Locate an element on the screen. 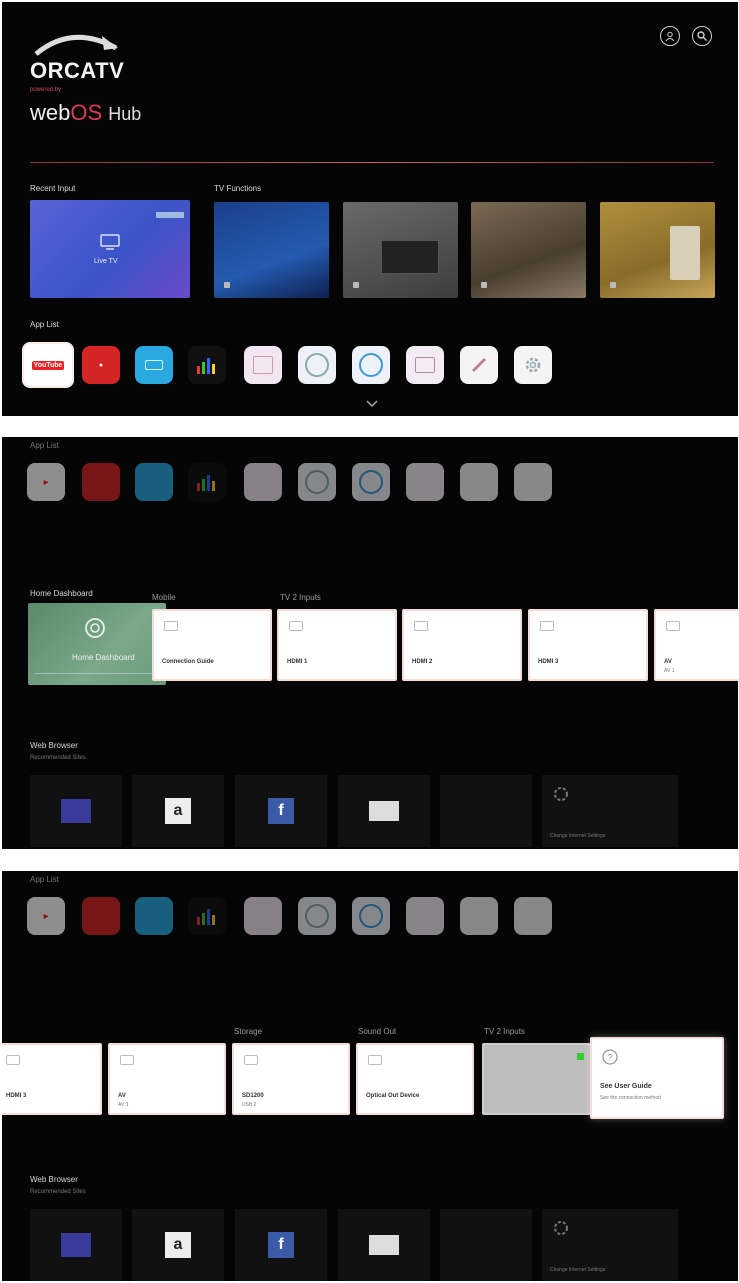 This screenshot has width=739, height=1283. live-tv-card: Live TV is located at coordinates (110, 249).